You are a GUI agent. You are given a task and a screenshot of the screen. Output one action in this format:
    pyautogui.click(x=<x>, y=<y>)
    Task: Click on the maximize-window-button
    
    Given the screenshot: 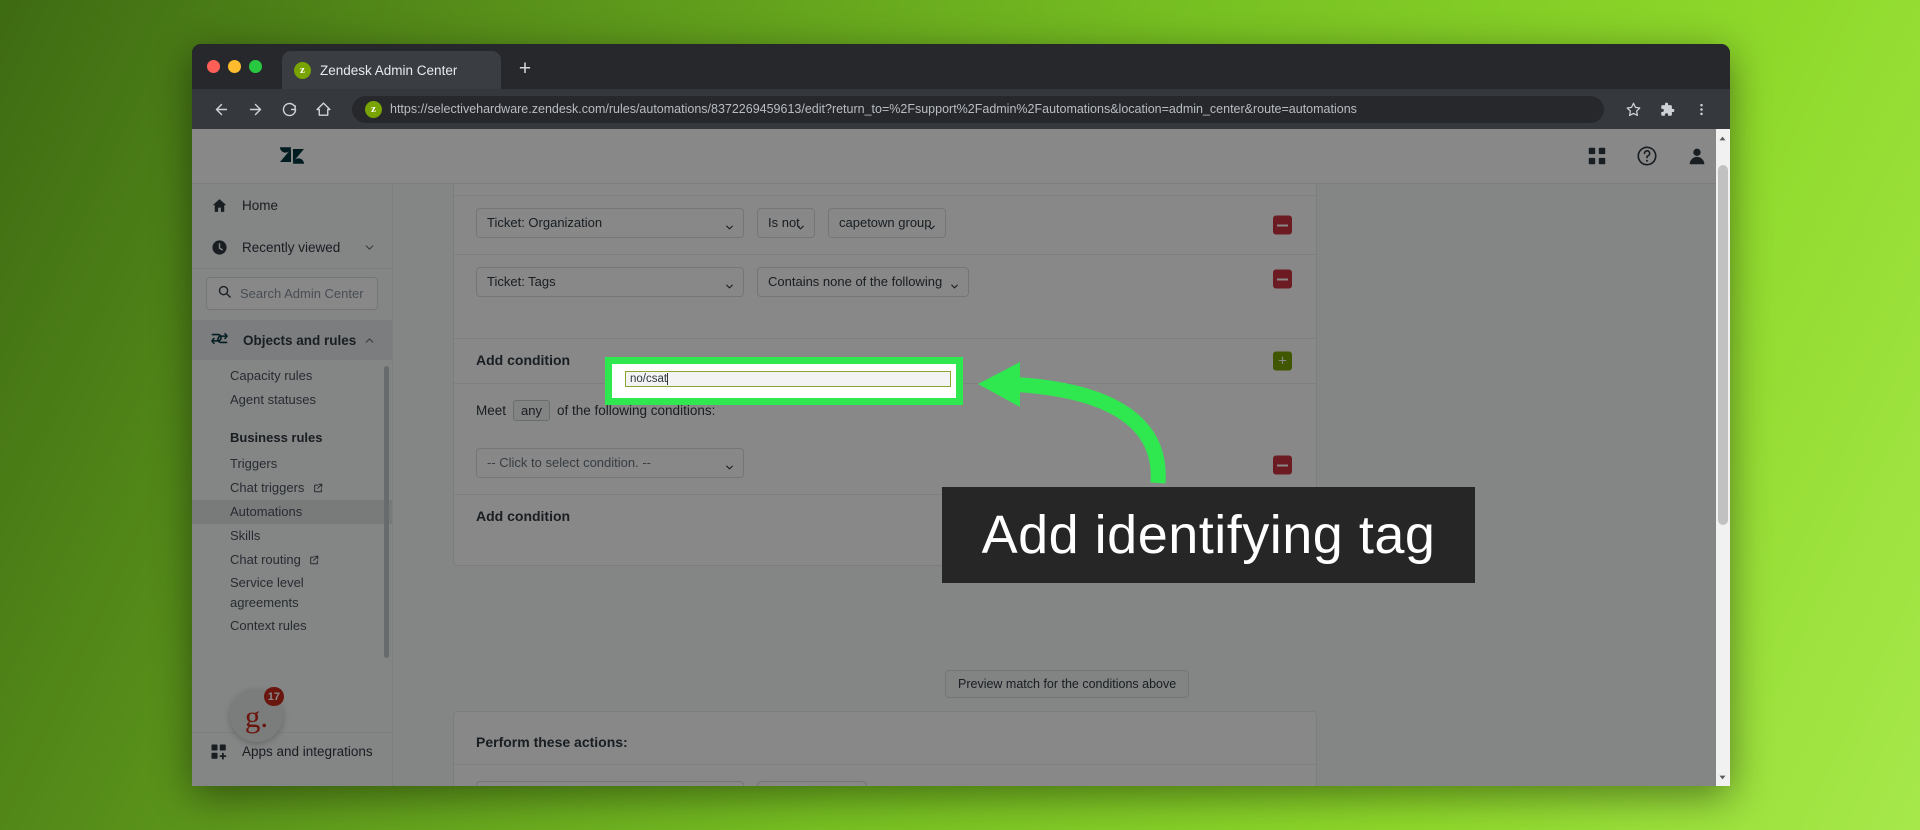 What is the action you would take?
    pyautogui.click(x=255, y=66)
    